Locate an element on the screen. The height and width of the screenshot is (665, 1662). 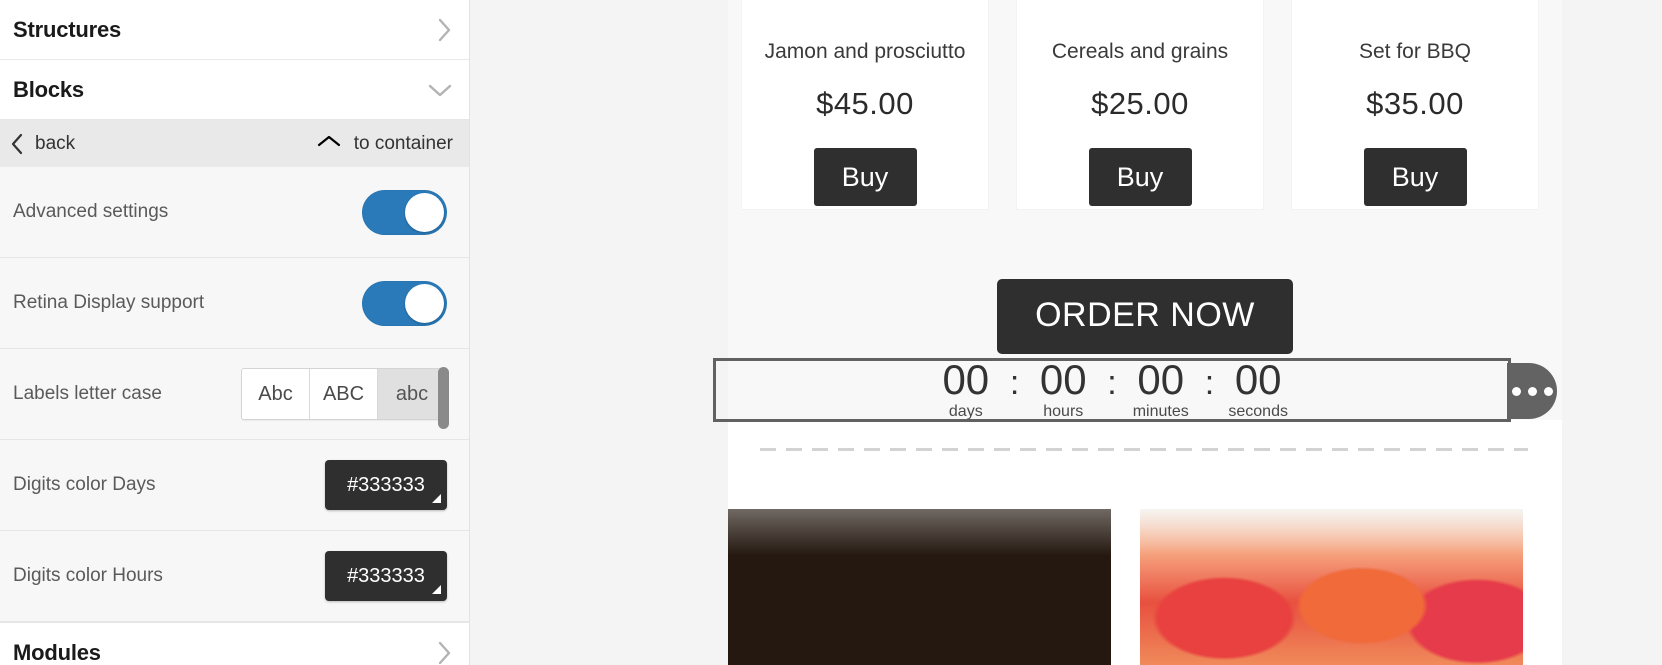
product-card: Cereals and grains $25.00 Buy is located at coordinates (1140, 104).